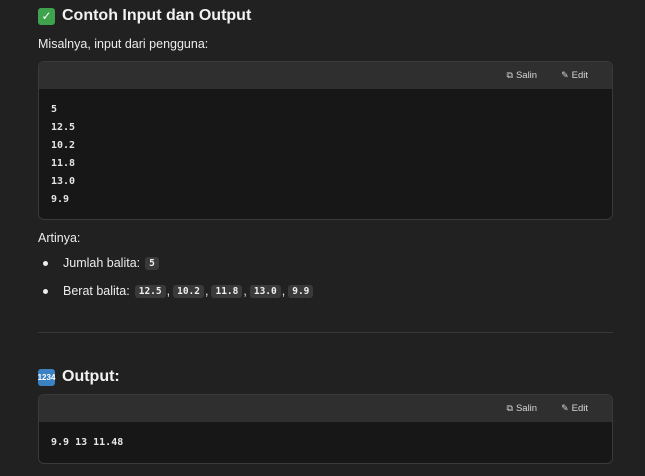 This screenshot has width=645, height=476. I want to click on list-item-jumlah: Jumlah balita: 5, so click(98, 263).